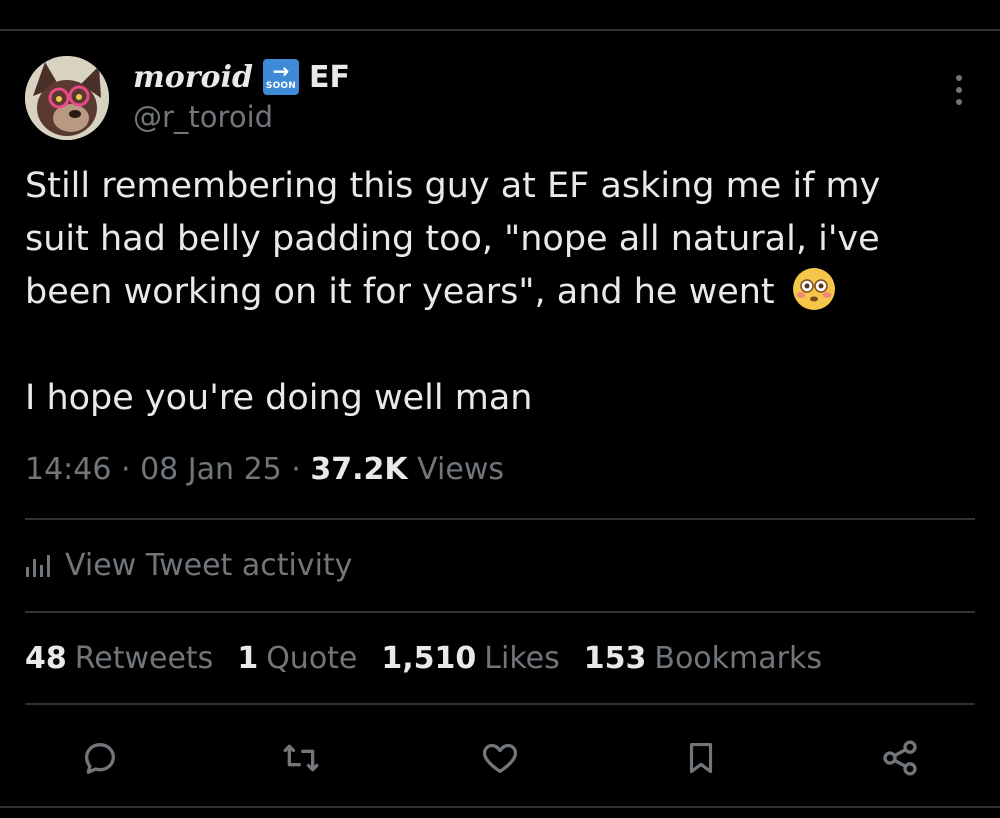 This screenshot has width=1000, height=818. I want to click on bottom-divider, so click(500, 807).